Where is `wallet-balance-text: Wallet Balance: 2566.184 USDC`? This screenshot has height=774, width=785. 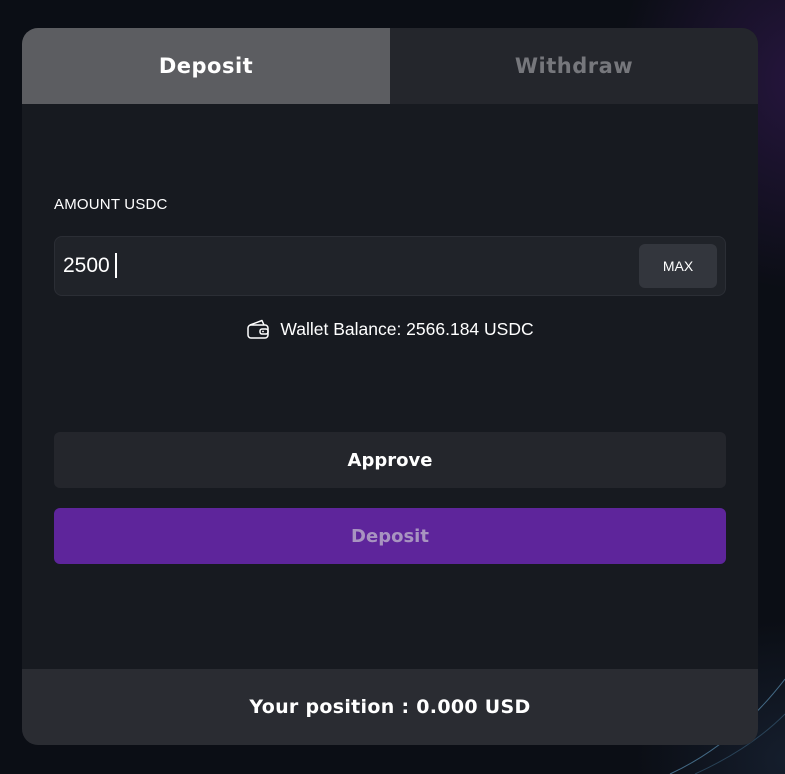 wallet-balance-text: Wallet Balance: 2566.184 USDC is located at coordinates (407, 328).